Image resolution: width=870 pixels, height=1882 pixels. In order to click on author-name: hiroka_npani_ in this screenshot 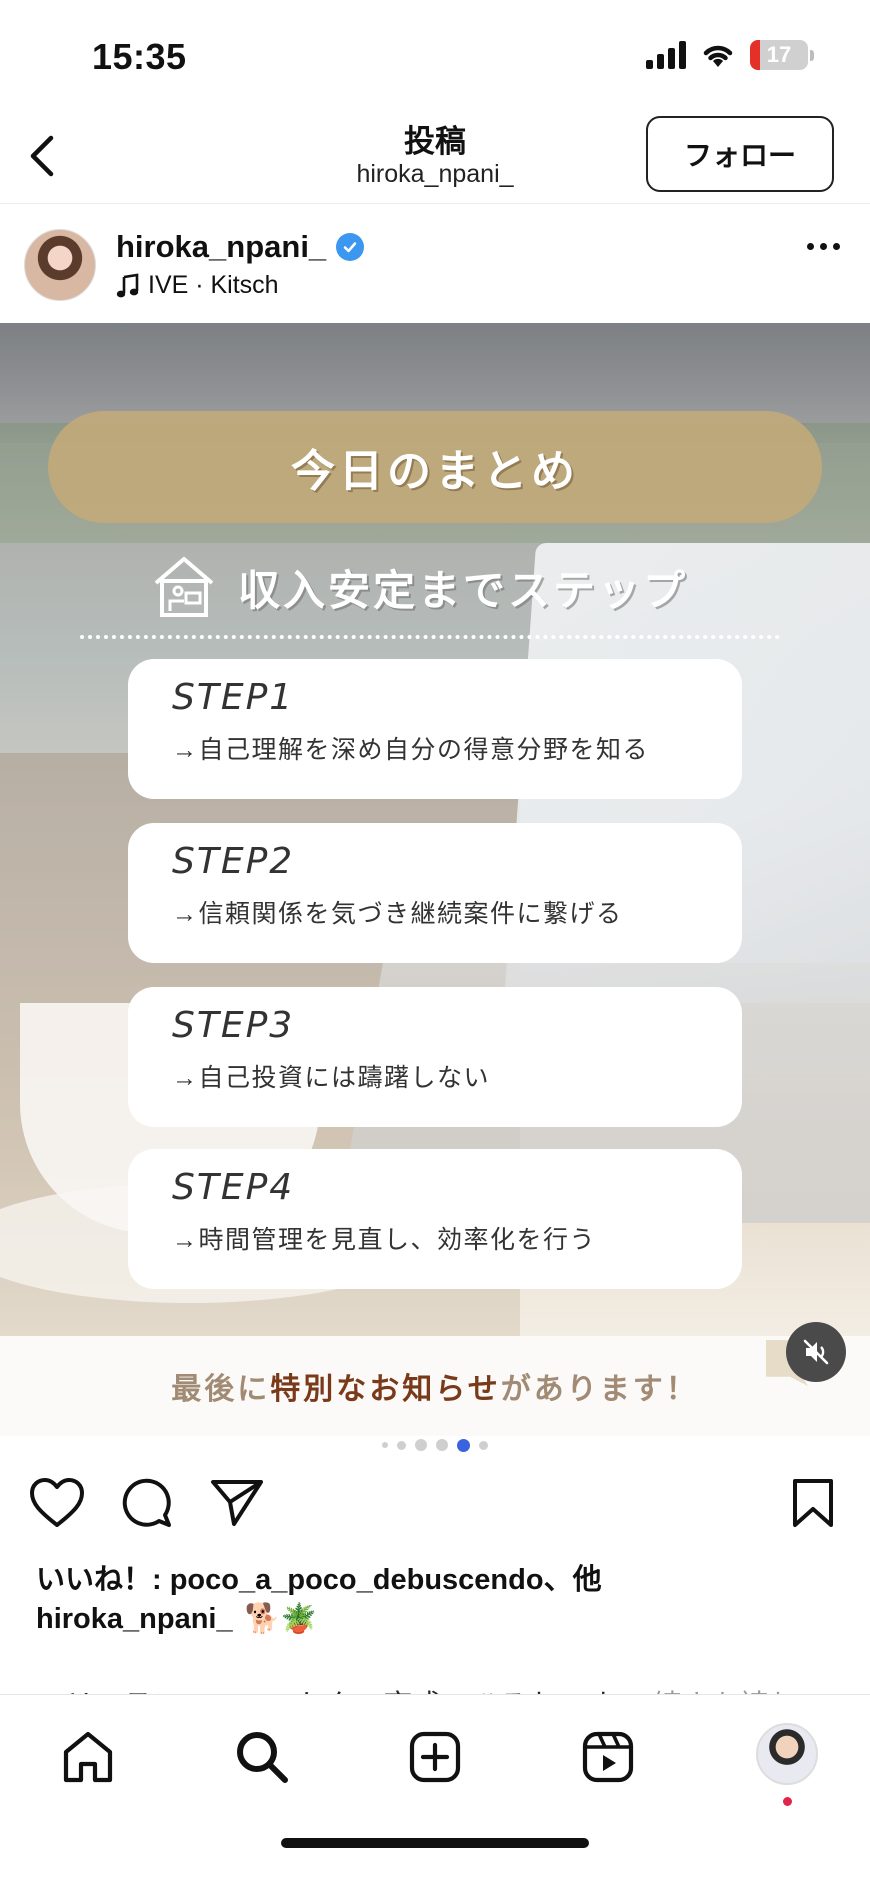, I will do `click(221, 246)`.